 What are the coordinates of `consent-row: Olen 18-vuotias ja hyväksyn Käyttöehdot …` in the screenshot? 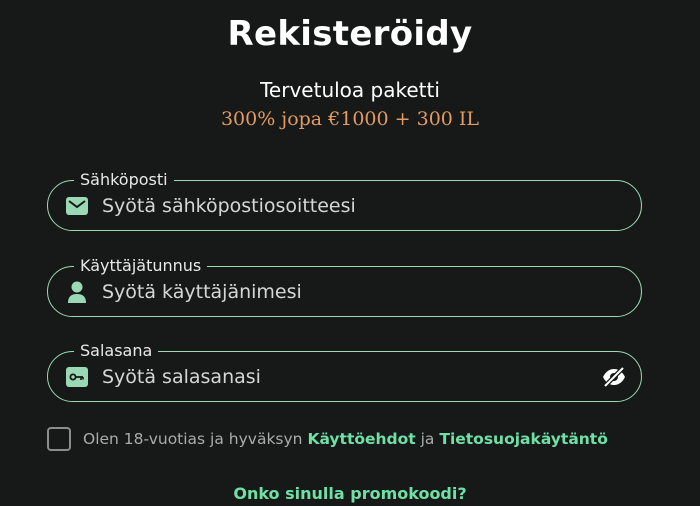 It's located at (327, 439).